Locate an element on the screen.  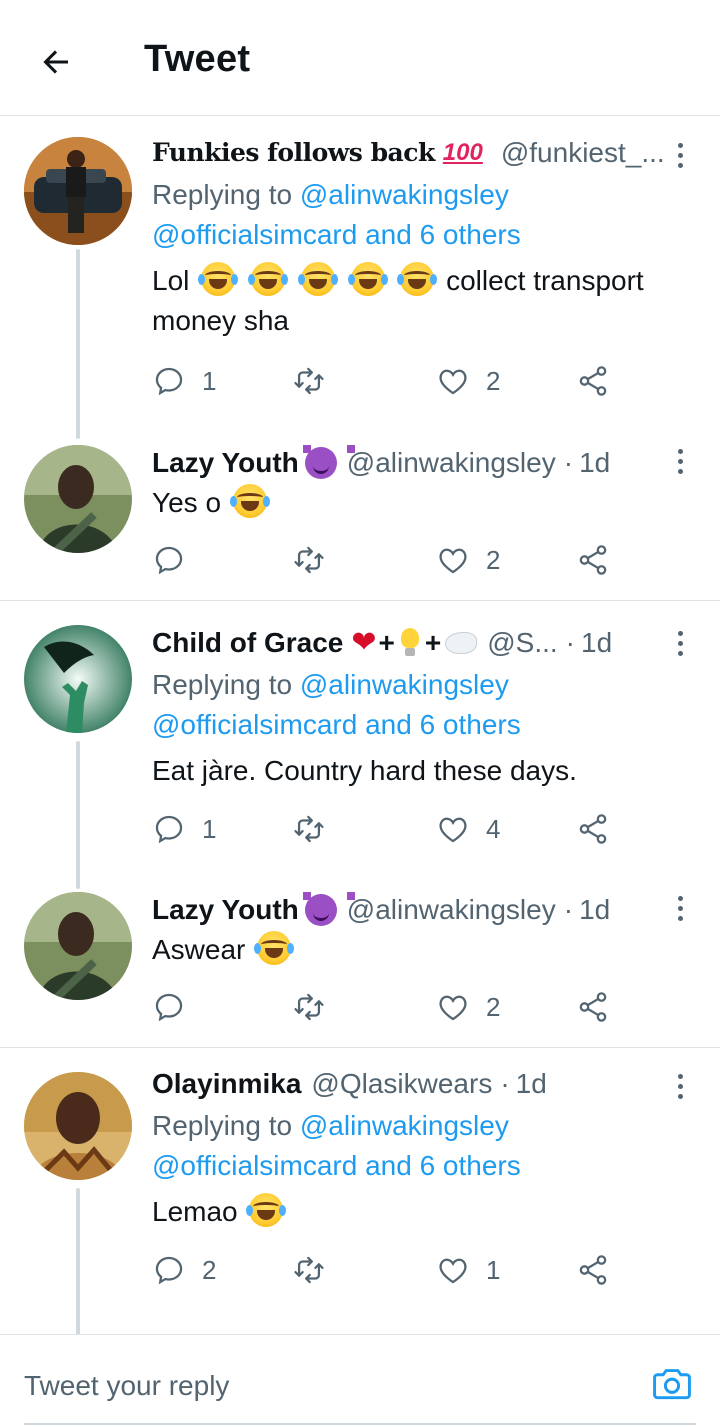
back-button is located at coordinates (56, 62).